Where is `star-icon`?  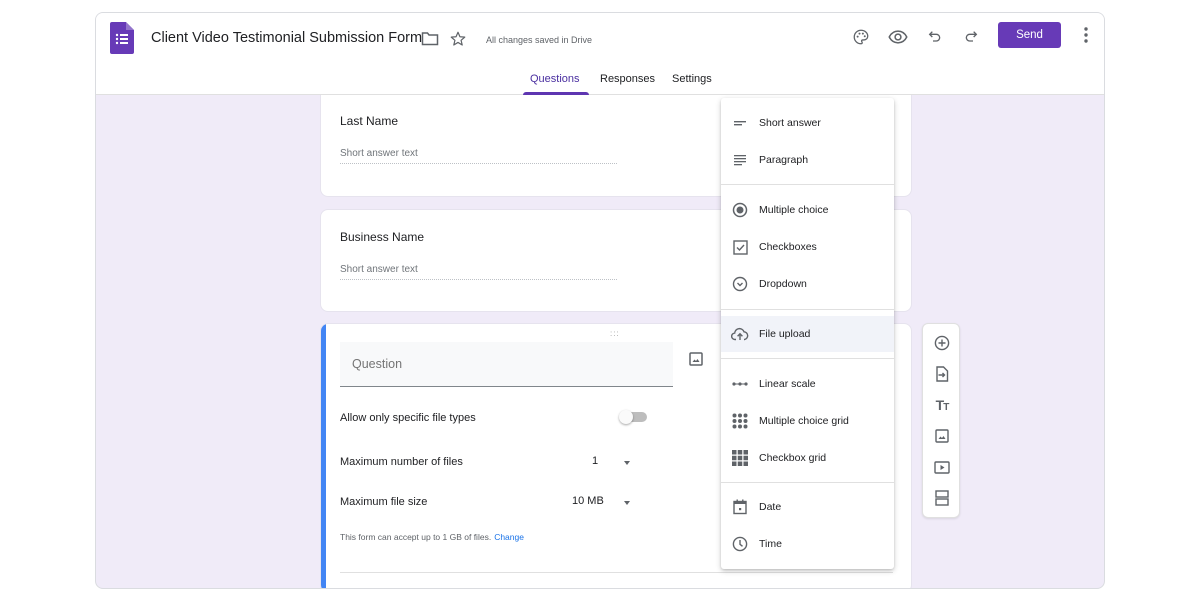
star-icon is located at coordinates (458, 39).